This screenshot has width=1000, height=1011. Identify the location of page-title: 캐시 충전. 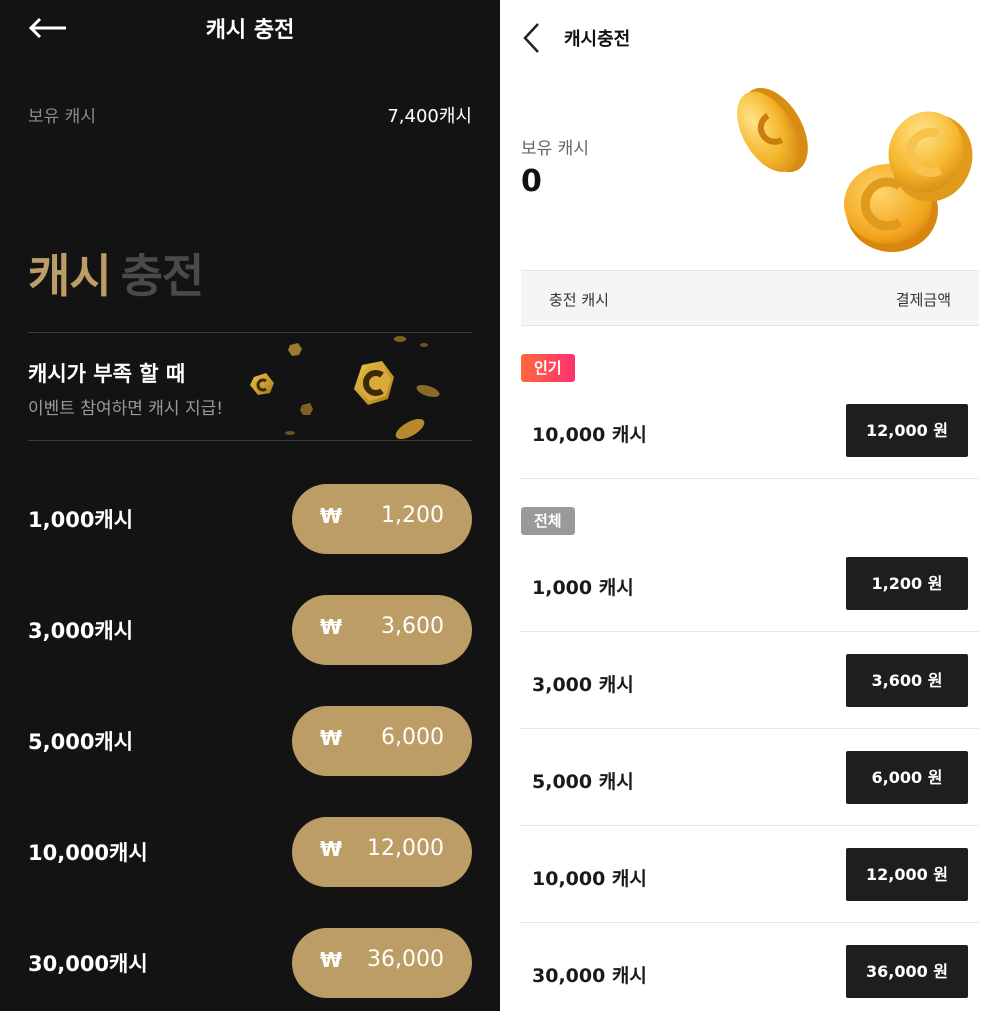
(250, 30).